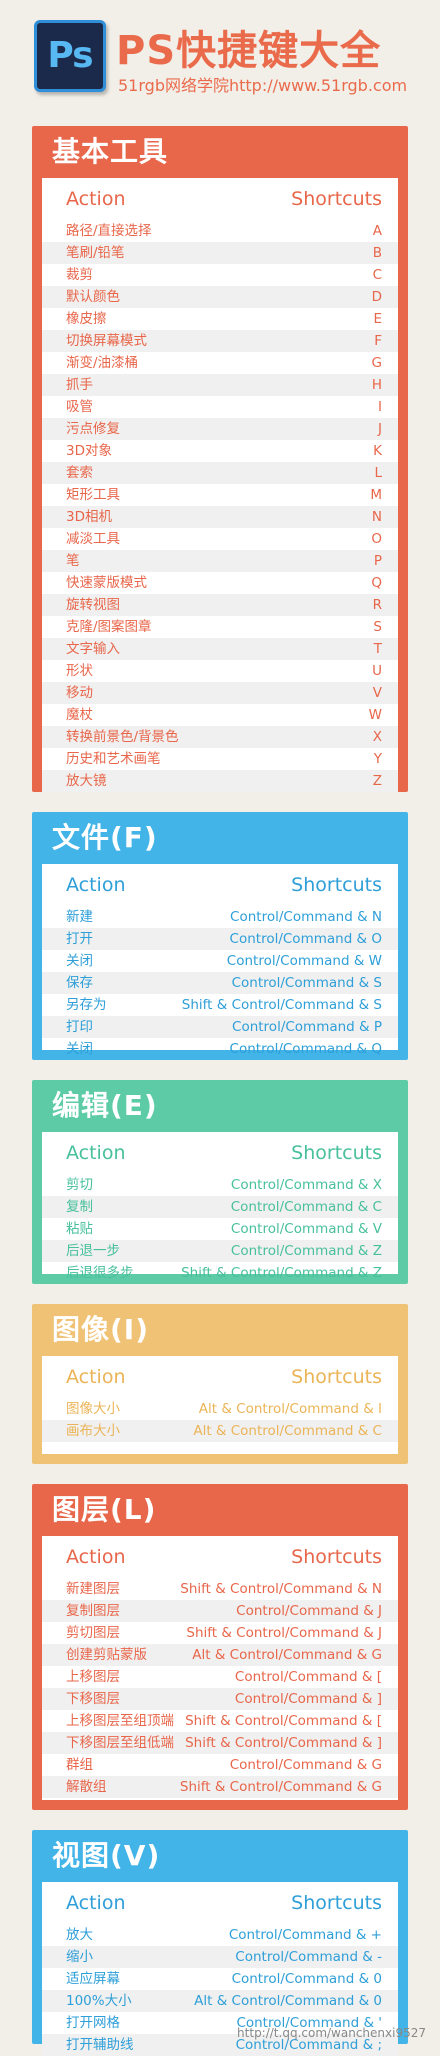 This screenshot has height=2056, width=440. I want to click on shortcut-keys: Shift & Control/Command & G, so click(280, 1787).